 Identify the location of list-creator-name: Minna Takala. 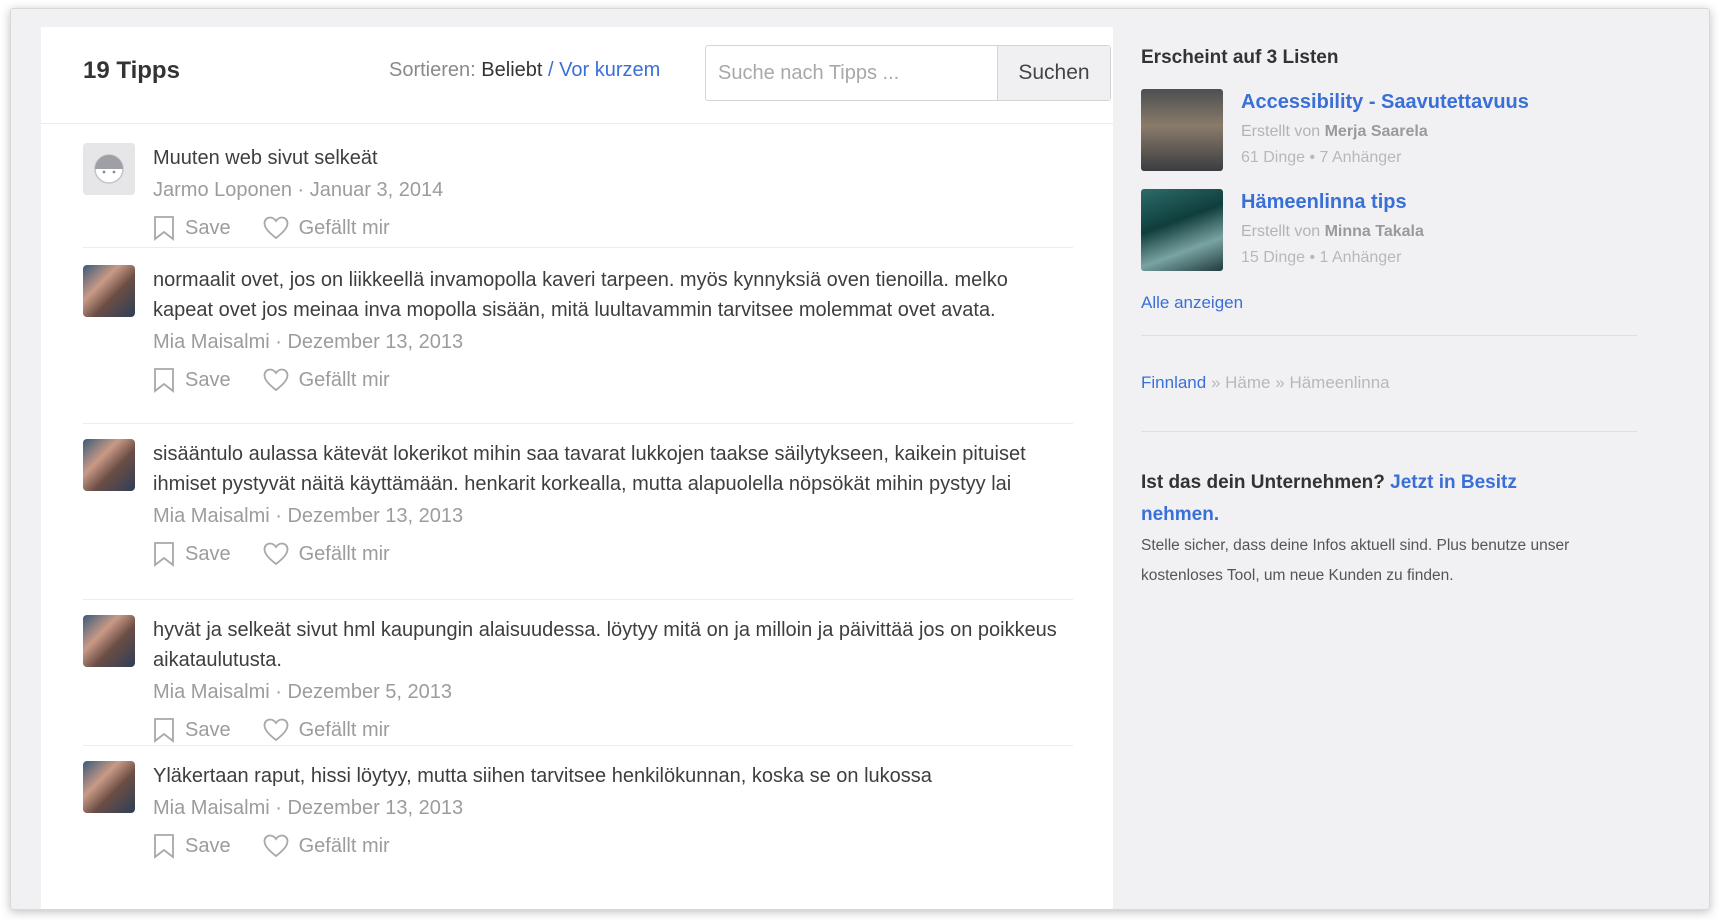
(1374, 231).